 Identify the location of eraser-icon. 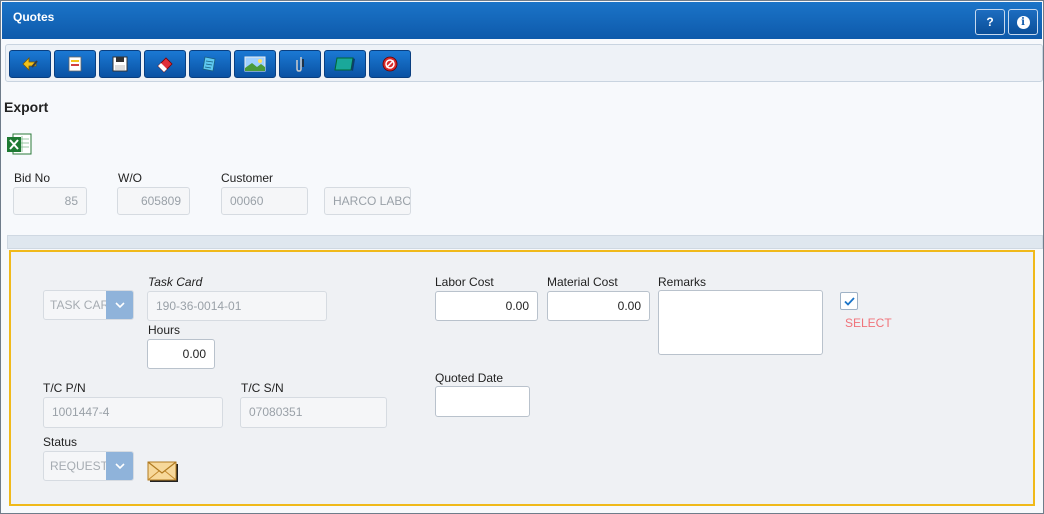
(165, 65).